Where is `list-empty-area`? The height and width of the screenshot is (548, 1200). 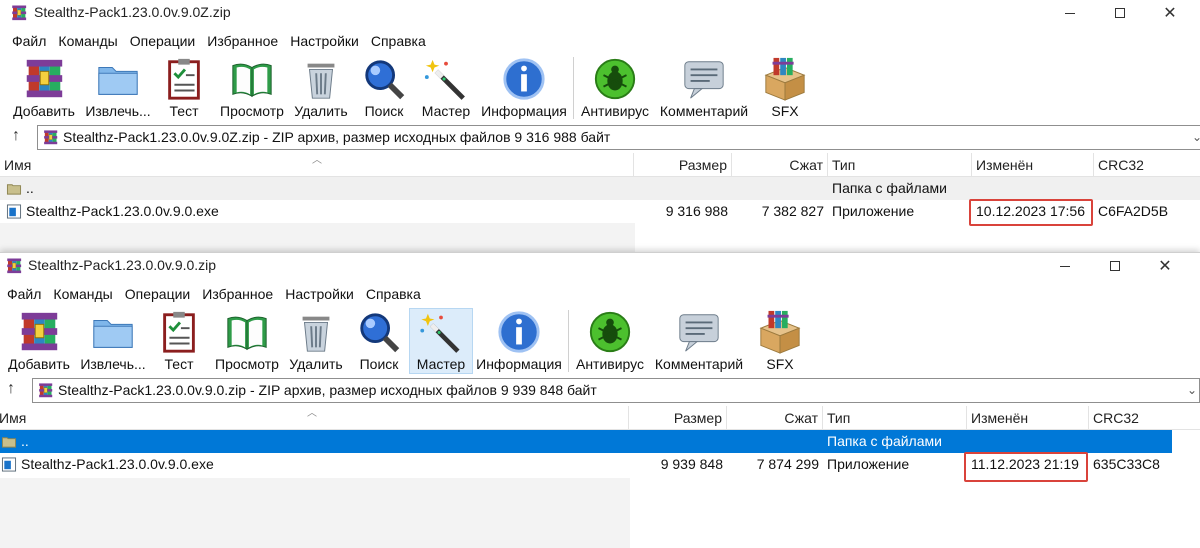 list-empty-area is located at coordinates (315, 513).